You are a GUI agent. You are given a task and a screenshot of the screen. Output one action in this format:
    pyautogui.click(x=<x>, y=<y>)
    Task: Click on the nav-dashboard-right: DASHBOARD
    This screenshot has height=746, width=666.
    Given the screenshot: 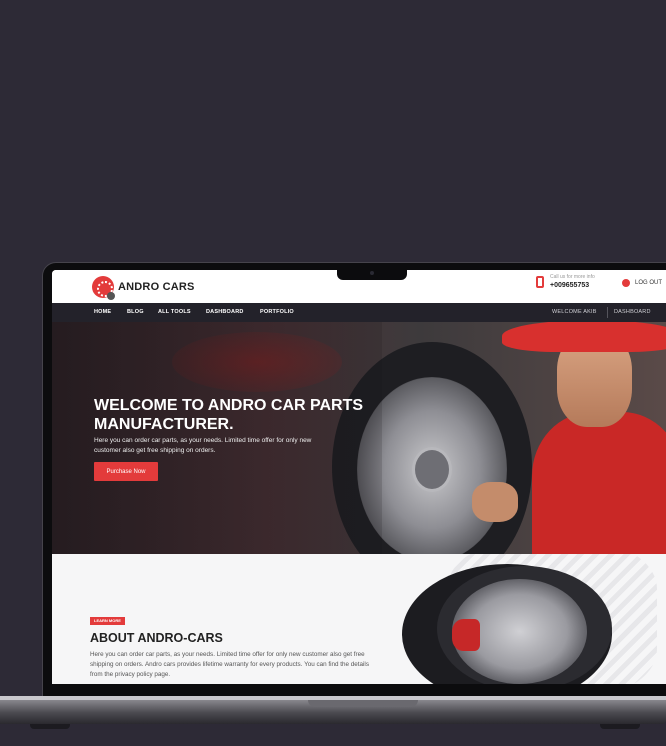 What is the action you would take?
    pyautogui.click(x=632, y=312)
    